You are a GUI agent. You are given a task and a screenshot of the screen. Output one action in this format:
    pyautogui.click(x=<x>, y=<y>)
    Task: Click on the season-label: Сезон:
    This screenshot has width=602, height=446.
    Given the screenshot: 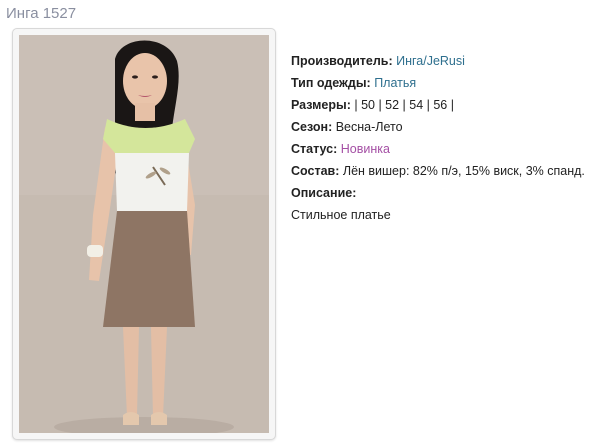 What is the action you would take?
    pyautogui.click(x=312, y=127)
    